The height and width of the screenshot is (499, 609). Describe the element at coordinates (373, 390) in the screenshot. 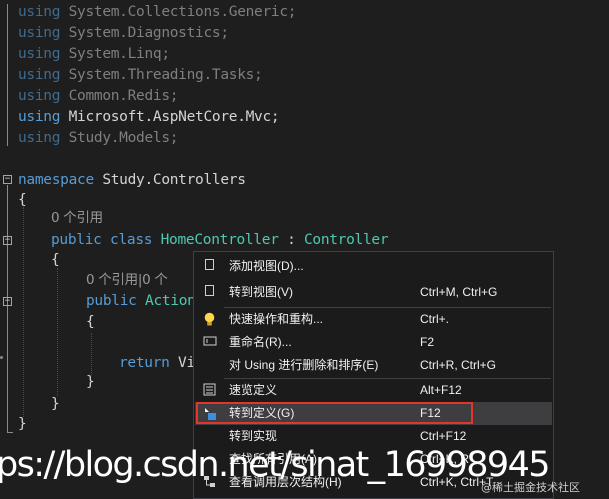

I see `menu-item-peek-definition: 速览定义 Alt+F12` at that location.